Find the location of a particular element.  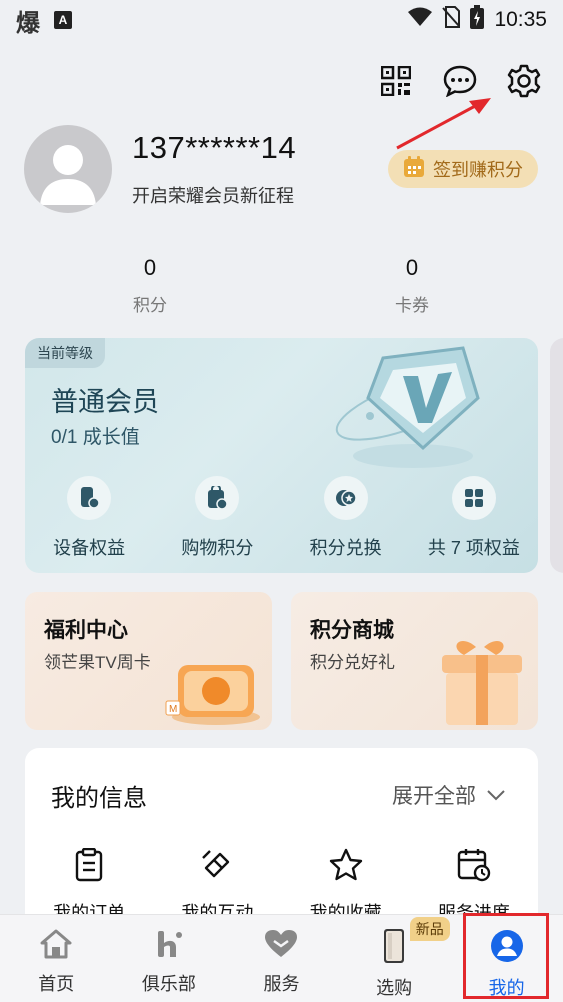

points-label: 积分 is located at coordinates (150, 305).